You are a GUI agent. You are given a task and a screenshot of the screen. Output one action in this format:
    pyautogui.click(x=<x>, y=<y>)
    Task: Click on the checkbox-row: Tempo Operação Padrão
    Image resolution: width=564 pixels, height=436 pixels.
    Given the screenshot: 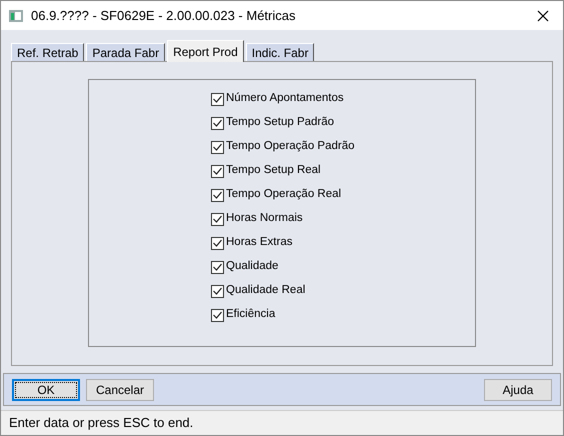 What is the action you would take?
    pyautogui.click(x=343, y=147)
    